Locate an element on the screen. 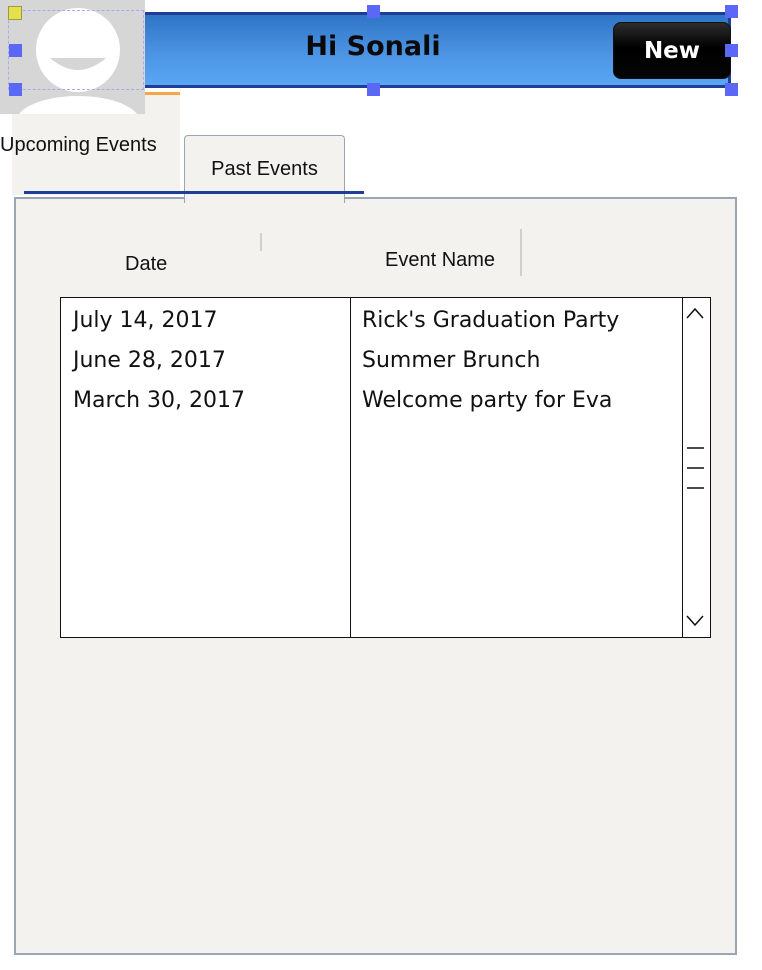  new-event-button: New is located at coordinates (672, 50).